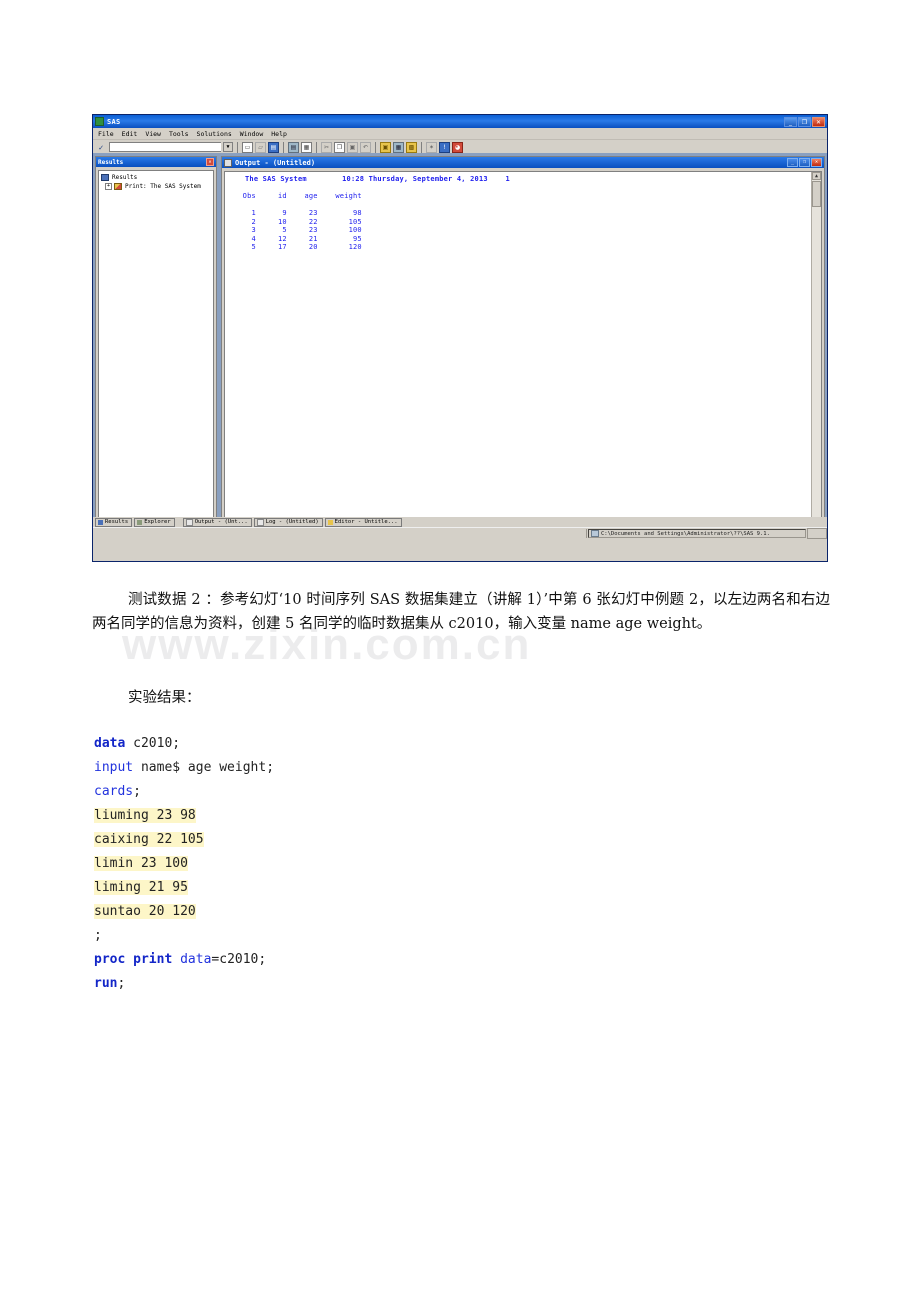  What do you see at coordinates (818, 121) in the screenshot?
I see `close-button: ✕` at bounding box center [818, 121].